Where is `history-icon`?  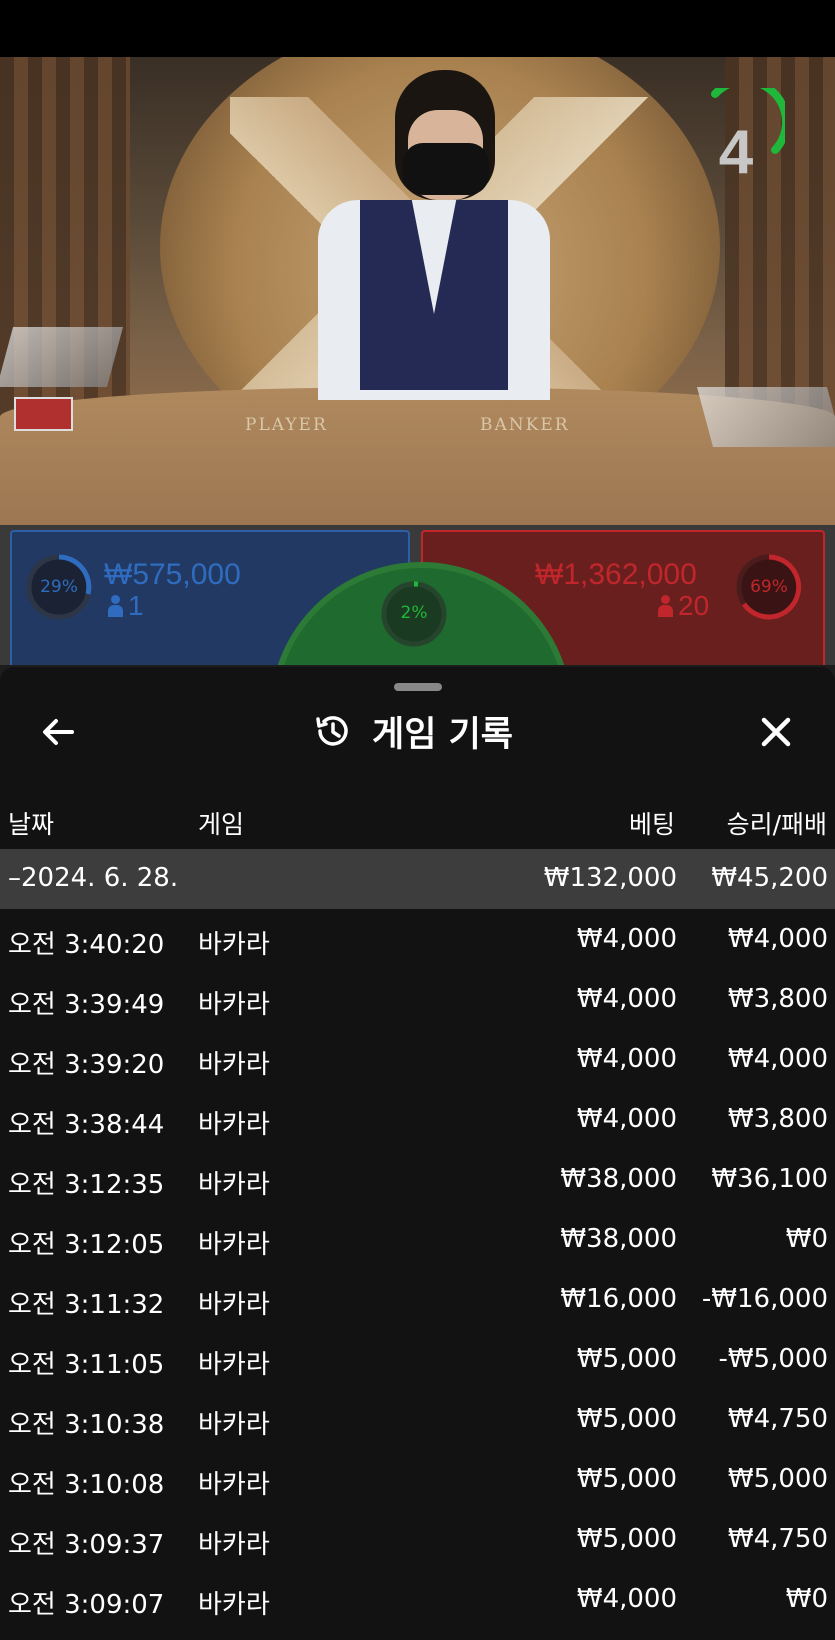 history-icon is located at coordinates (332, 731).